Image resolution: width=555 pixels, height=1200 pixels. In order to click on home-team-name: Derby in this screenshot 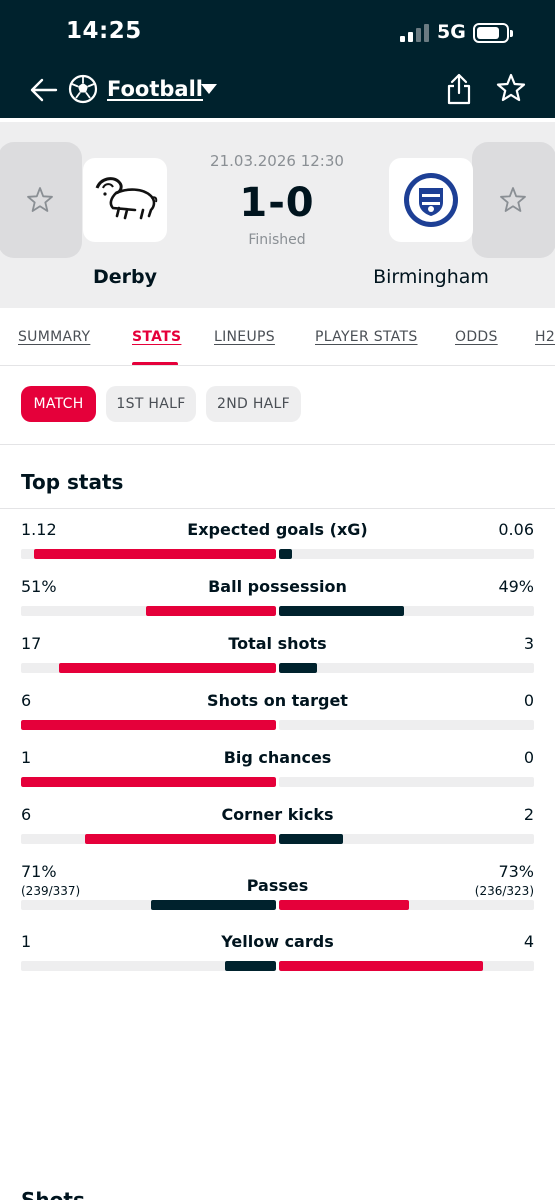, I will do `click(125, 277)`.